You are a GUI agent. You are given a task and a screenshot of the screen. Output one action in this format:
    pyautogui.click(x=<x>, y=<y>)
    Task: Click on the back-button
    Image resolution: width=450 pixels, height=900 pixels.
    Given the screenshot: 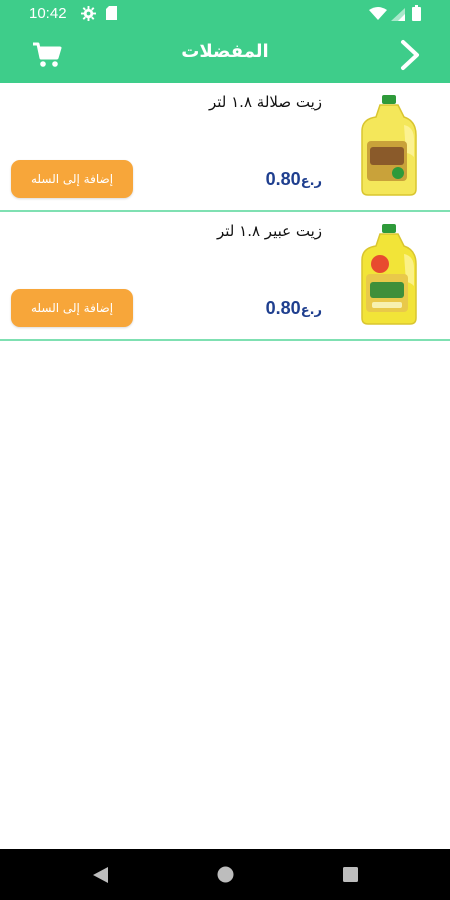 What is the action you would take?
    pyautogui.click(x=410, y=55)
    